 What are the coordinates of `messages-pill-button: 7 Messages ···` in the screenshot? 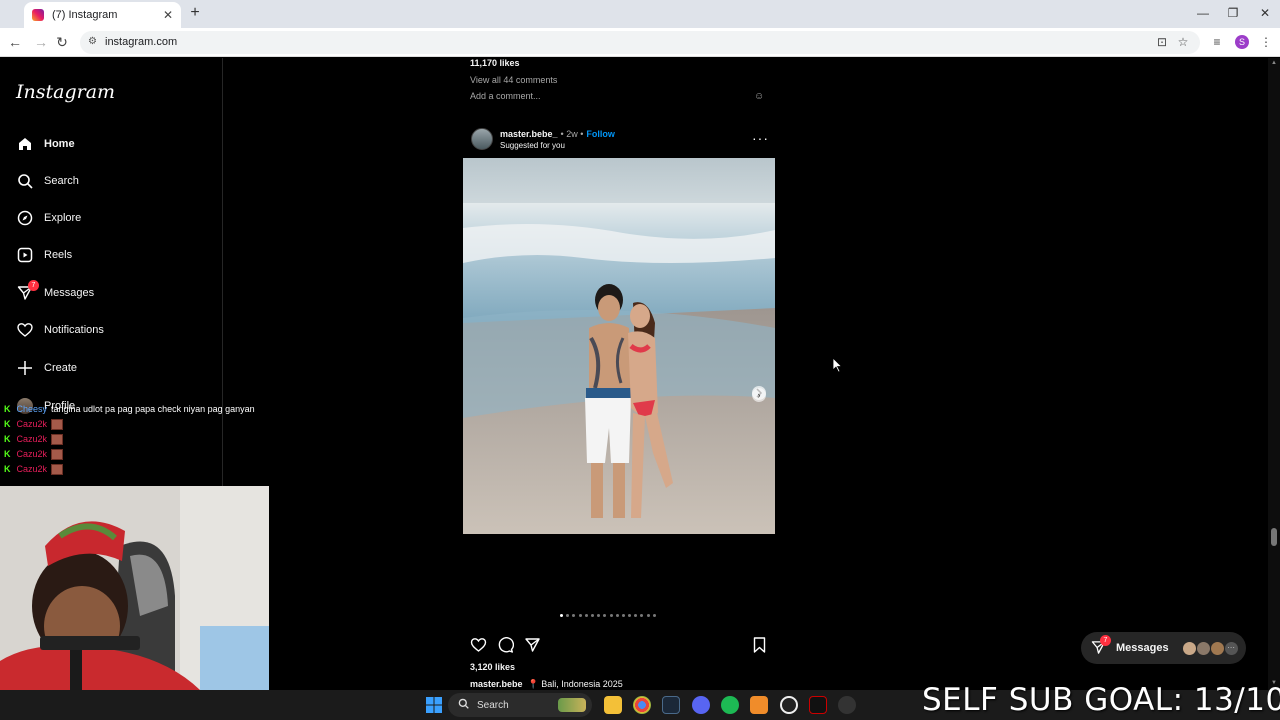 It's located at (1163, 648).